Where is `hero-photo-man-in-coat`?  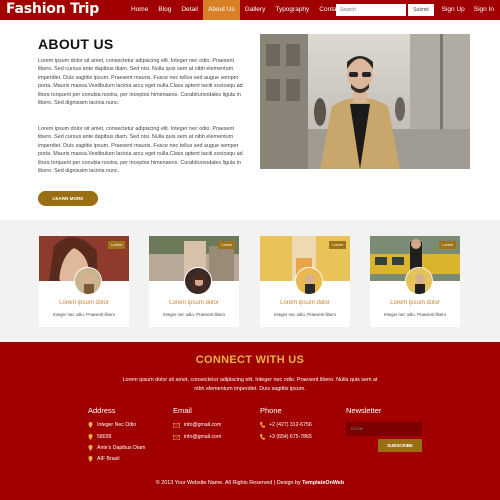 hero-photo-man-in-coat is located at coordinates (365, 101).